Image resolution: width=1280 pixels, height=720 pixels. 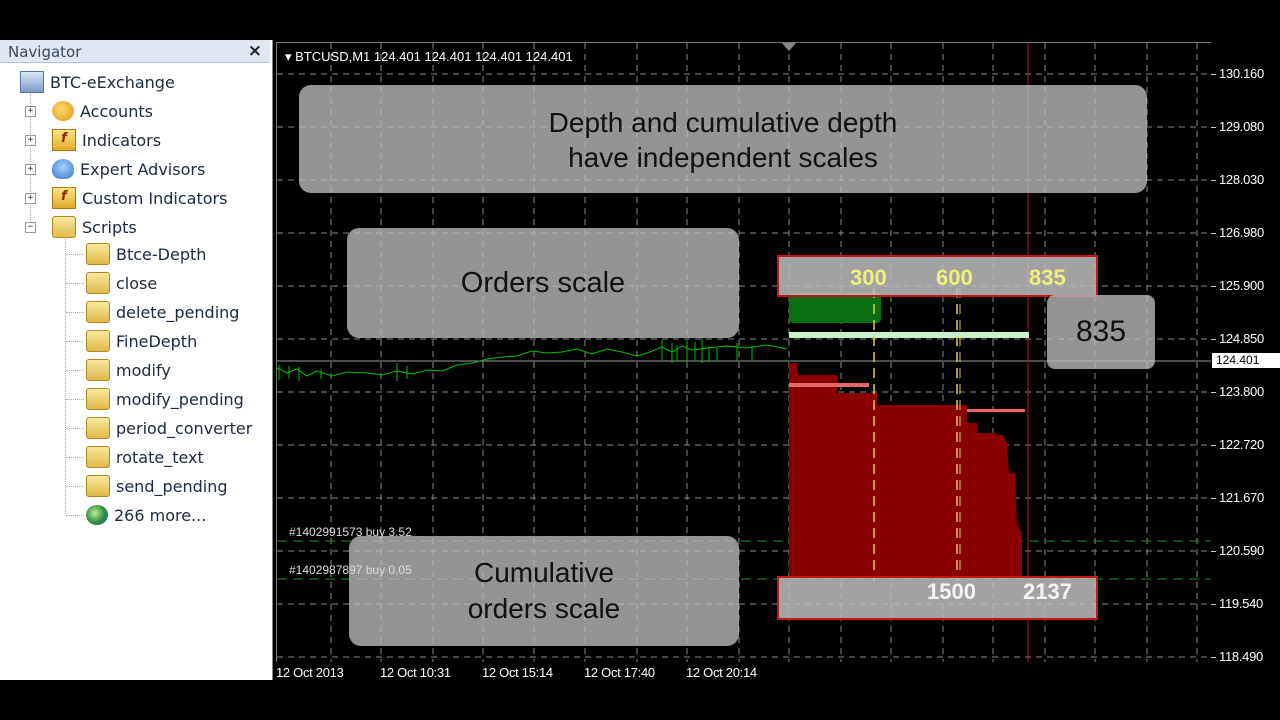 I want to click on price-tick: 119.540, so click(x=1241, y=603).